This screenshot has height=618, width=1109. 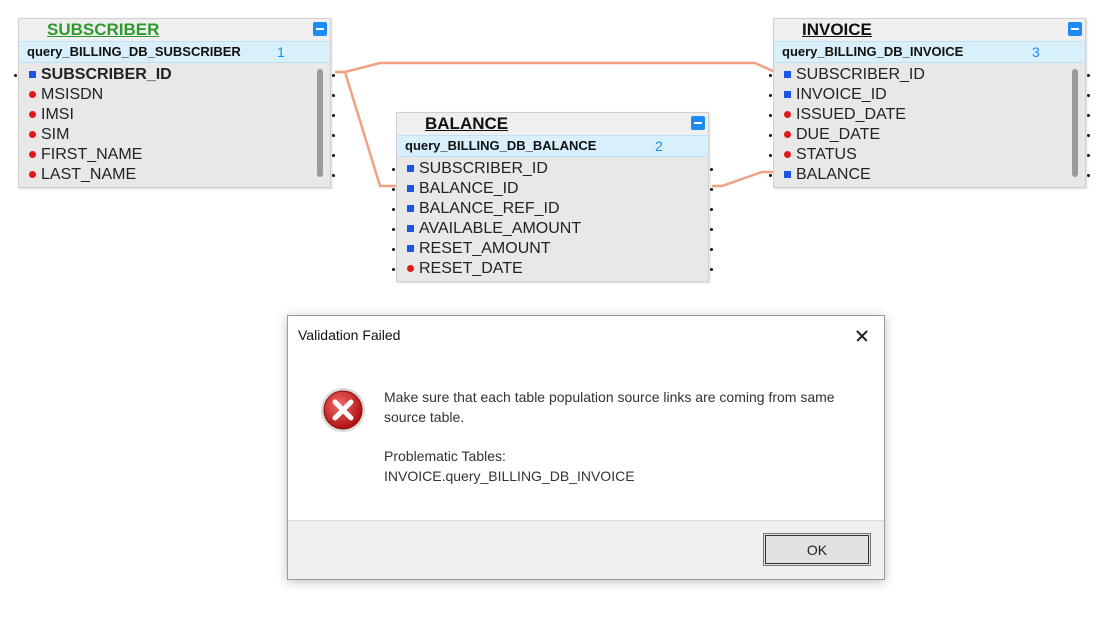 What do you see at coordinates (552, 189) in the screenshot?
I see `field-balance-id: BALANCE_ID` at bounding box center [552, 189].